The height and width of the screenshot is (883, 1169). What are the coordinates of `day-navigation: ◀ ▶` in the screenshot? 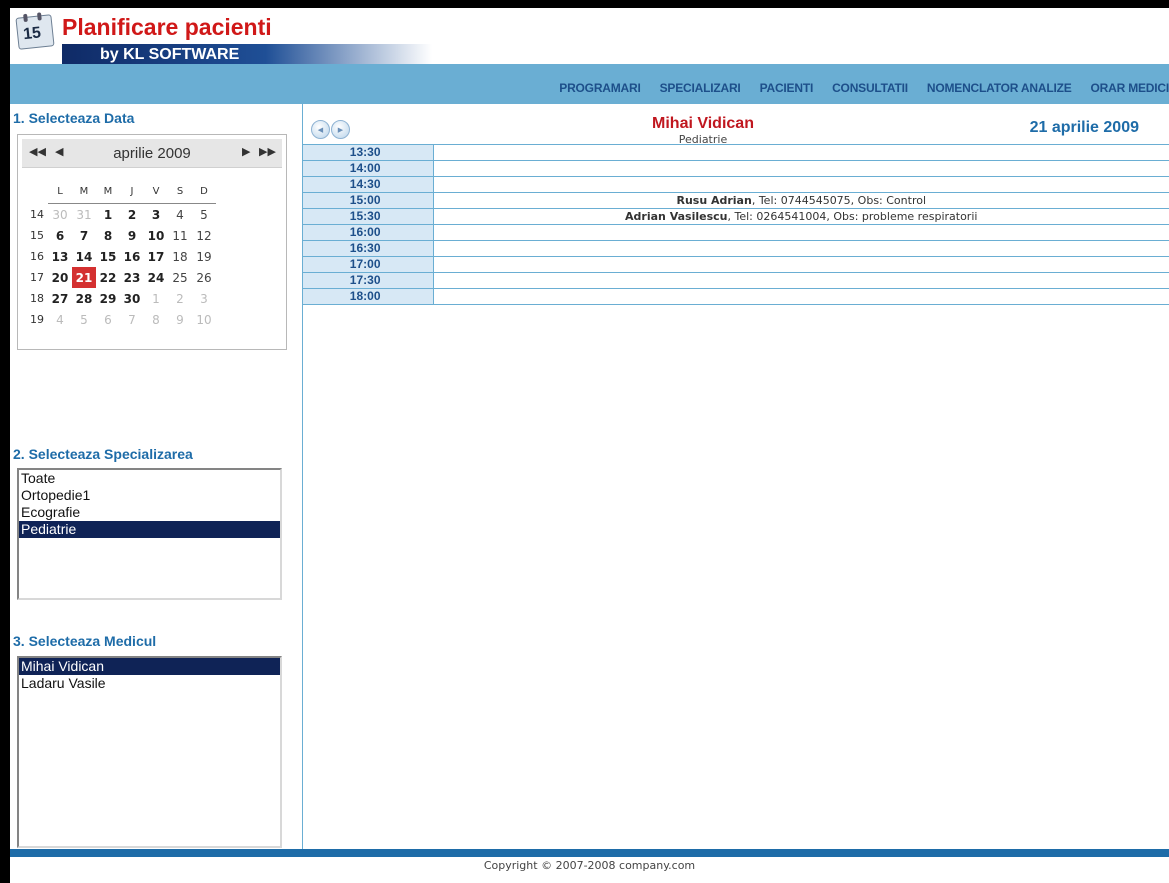 It's located at (331, 129).